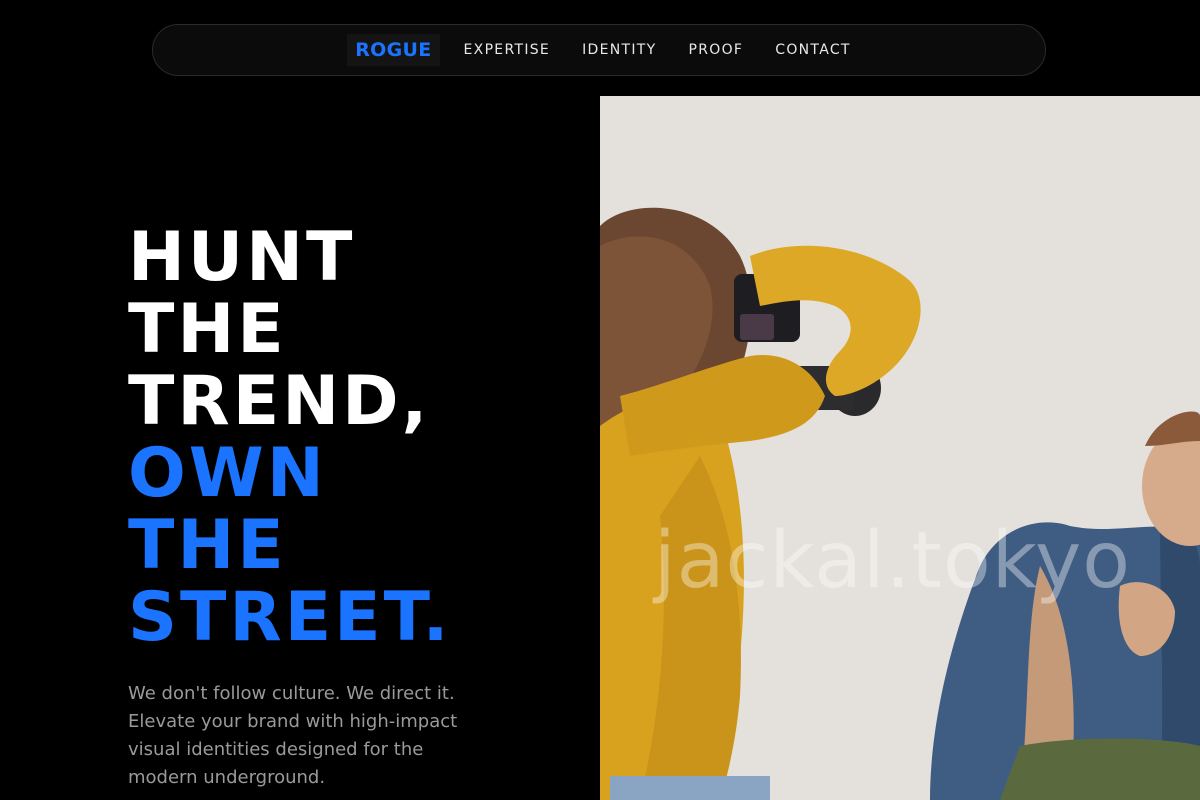 The image size is (1200, 800). I want to click on headline-line: TREND,, so click(279, 401).